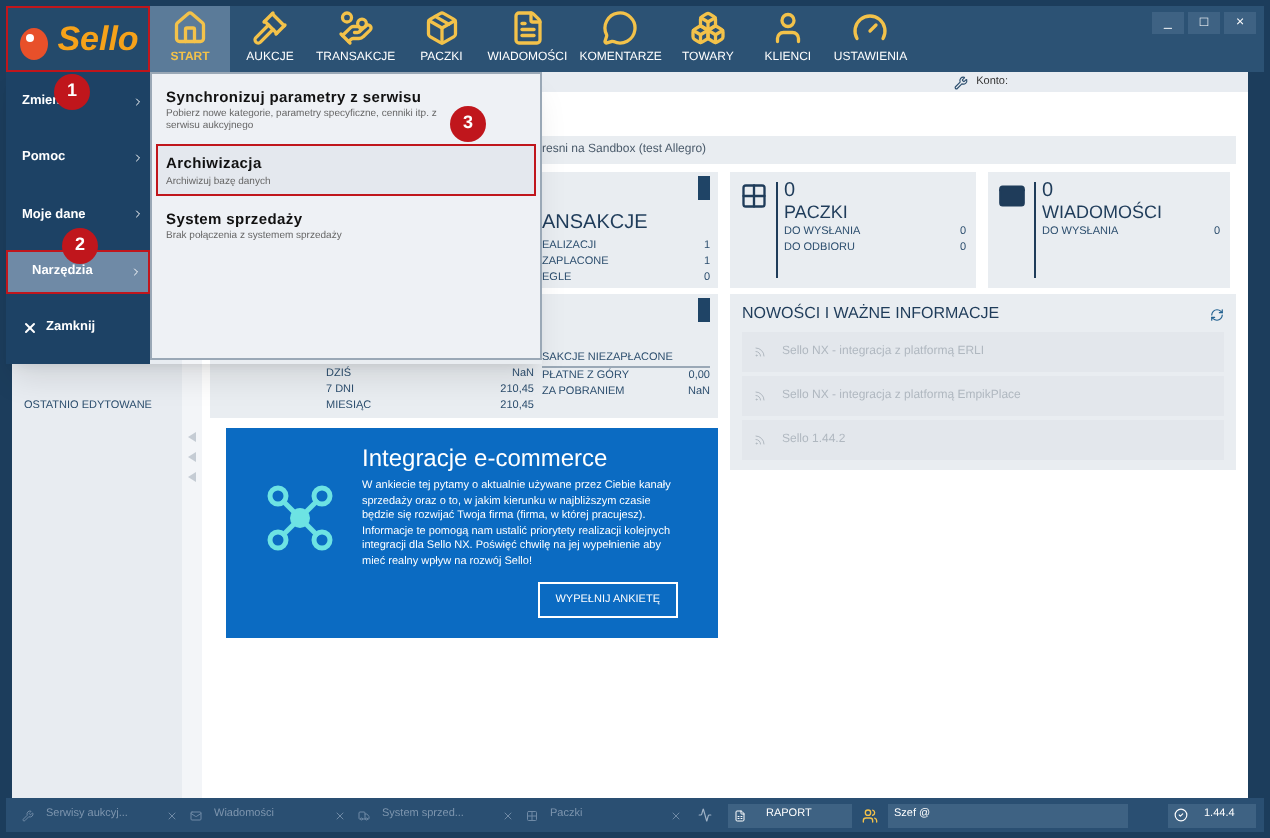 This screenshot has width=1270, height=838. I want to click on card-title: PACZKI, so click(817, 213).